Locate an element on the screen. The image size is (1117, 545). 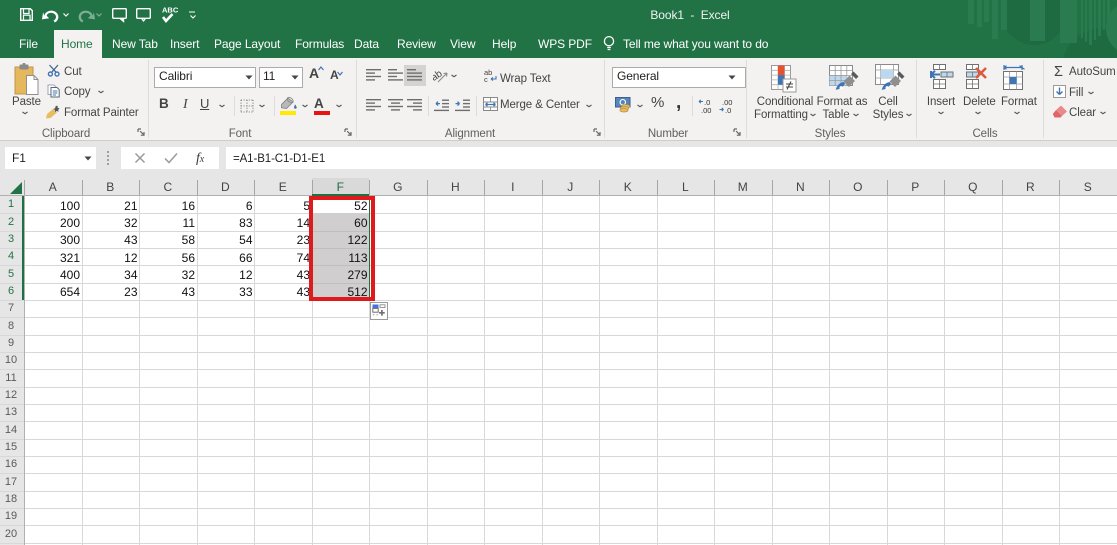
svg-text: ABC is located at coordinates (170, 10).